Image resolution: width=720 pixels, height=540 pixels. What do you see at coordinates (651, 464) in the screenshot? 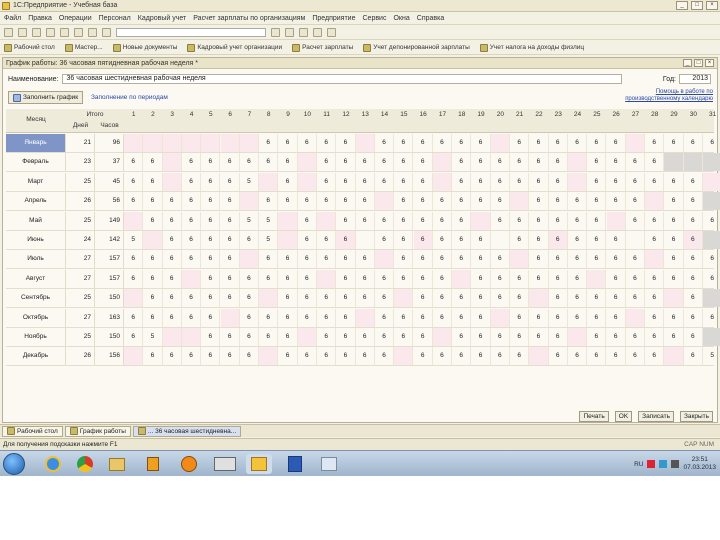
I see `tray-flag-icon` at bounding box center [651, 464].